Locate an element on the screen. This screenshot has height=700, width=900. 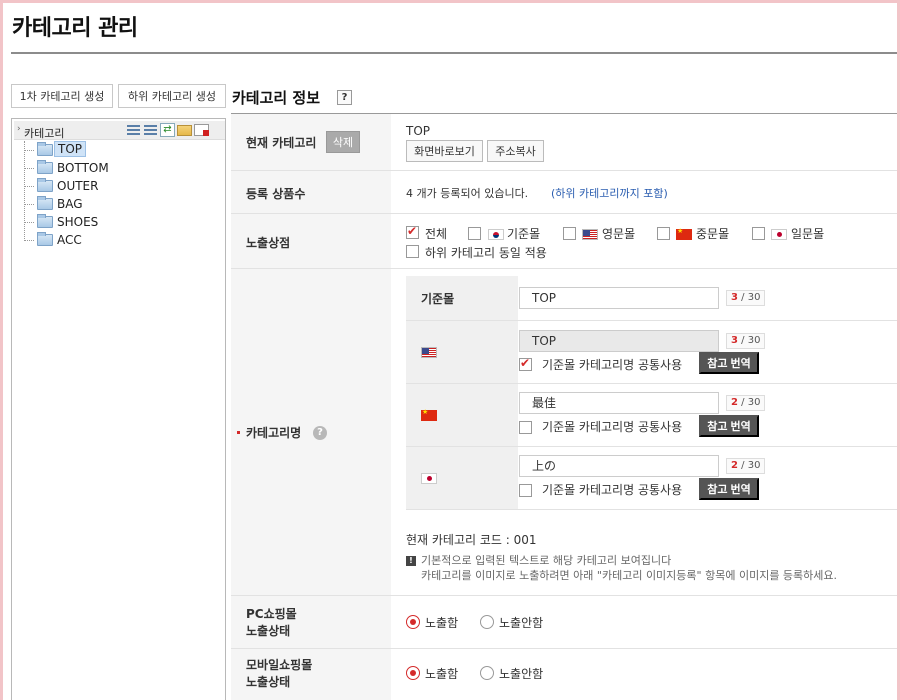
page-title: 카테고리 관리 is located at coordinates (75, 28).